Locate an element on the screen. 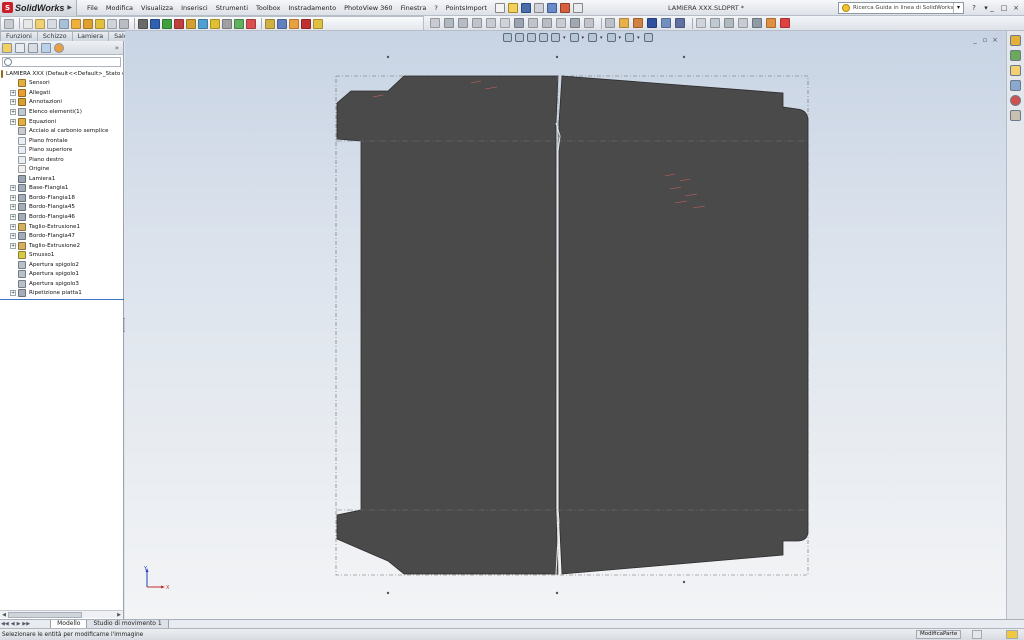 This screenshot has width=1024, height=640. tree-item: + Equazioni is located at coordinates (61, 122).